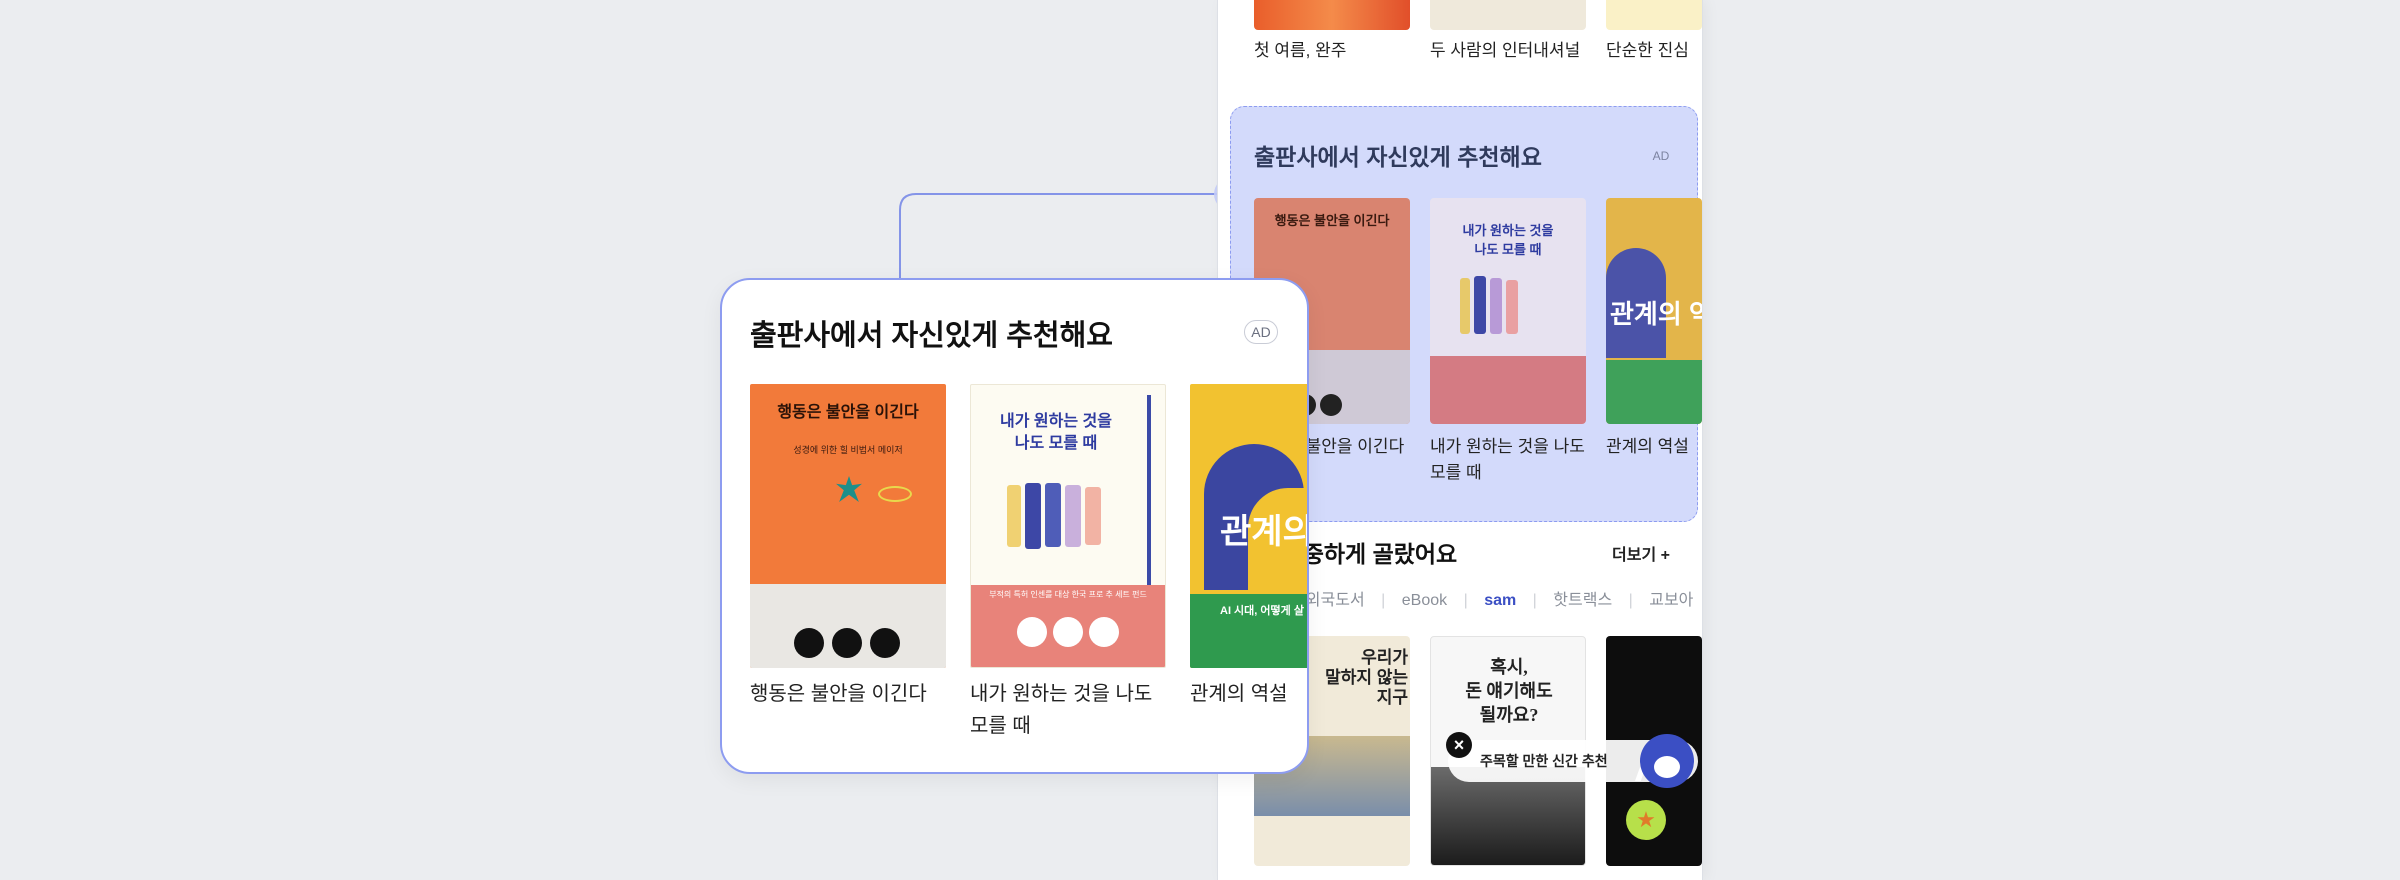 The height and width of the screenshot is (880, 2400). Describe the element at coordinates (1366, 677) in the screenshot. I see `cover-title: 우리가 말하지 않는 지구` at that location.